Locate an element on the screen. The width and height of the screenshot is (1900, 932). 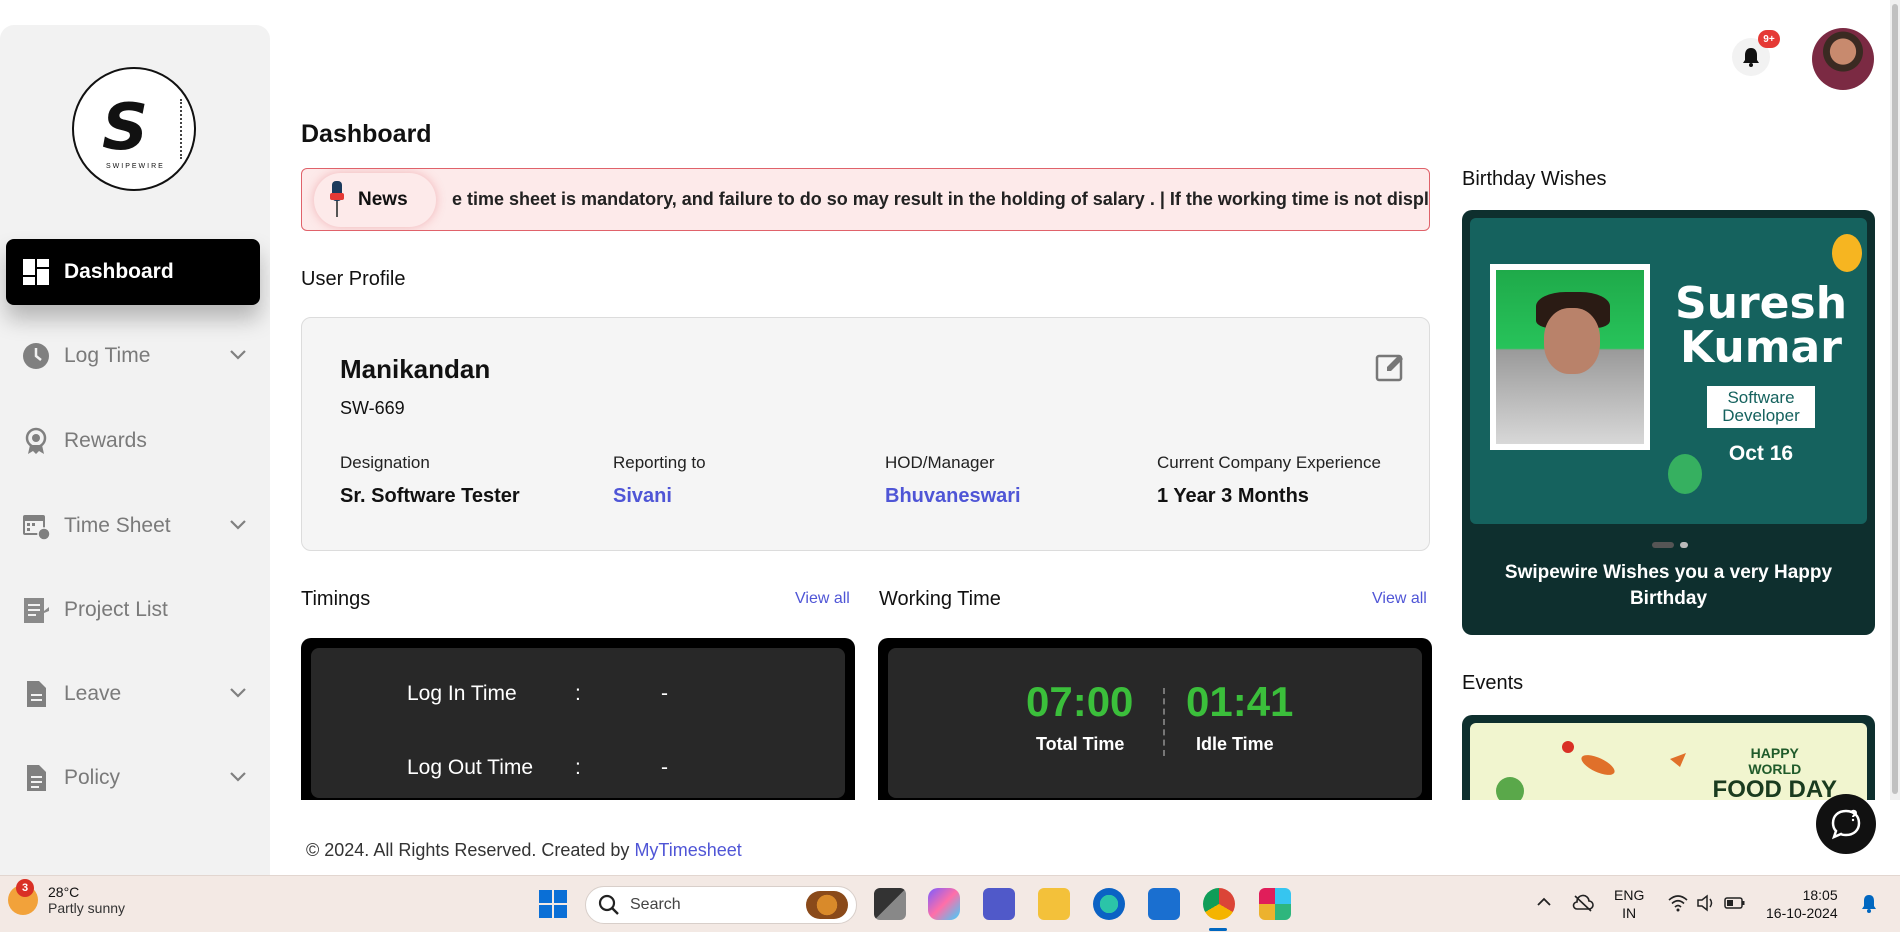
sidebar-item-label: Project List is located at coordinates (116, 609).